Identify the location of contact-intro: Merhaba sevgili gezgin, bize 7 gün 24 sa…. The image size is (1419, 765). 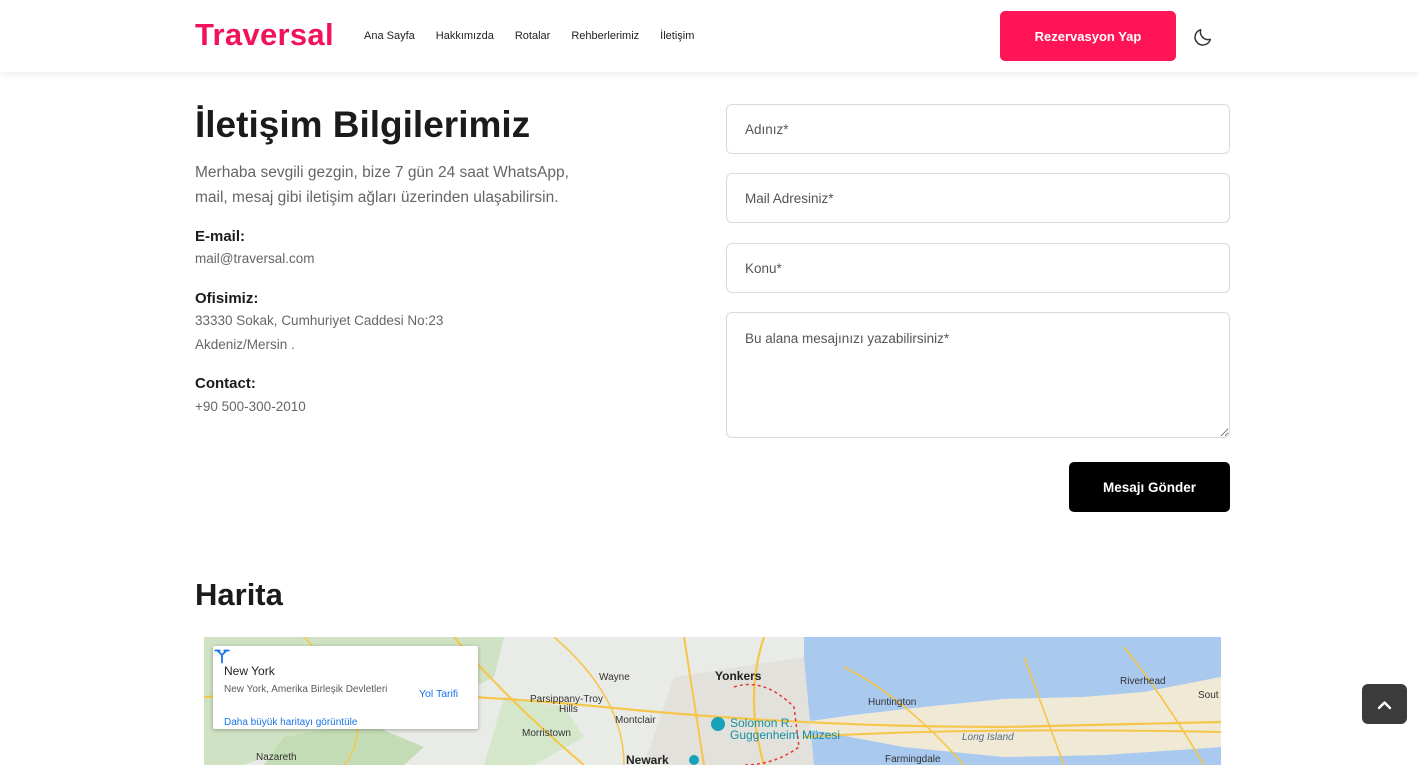
(382, 185).